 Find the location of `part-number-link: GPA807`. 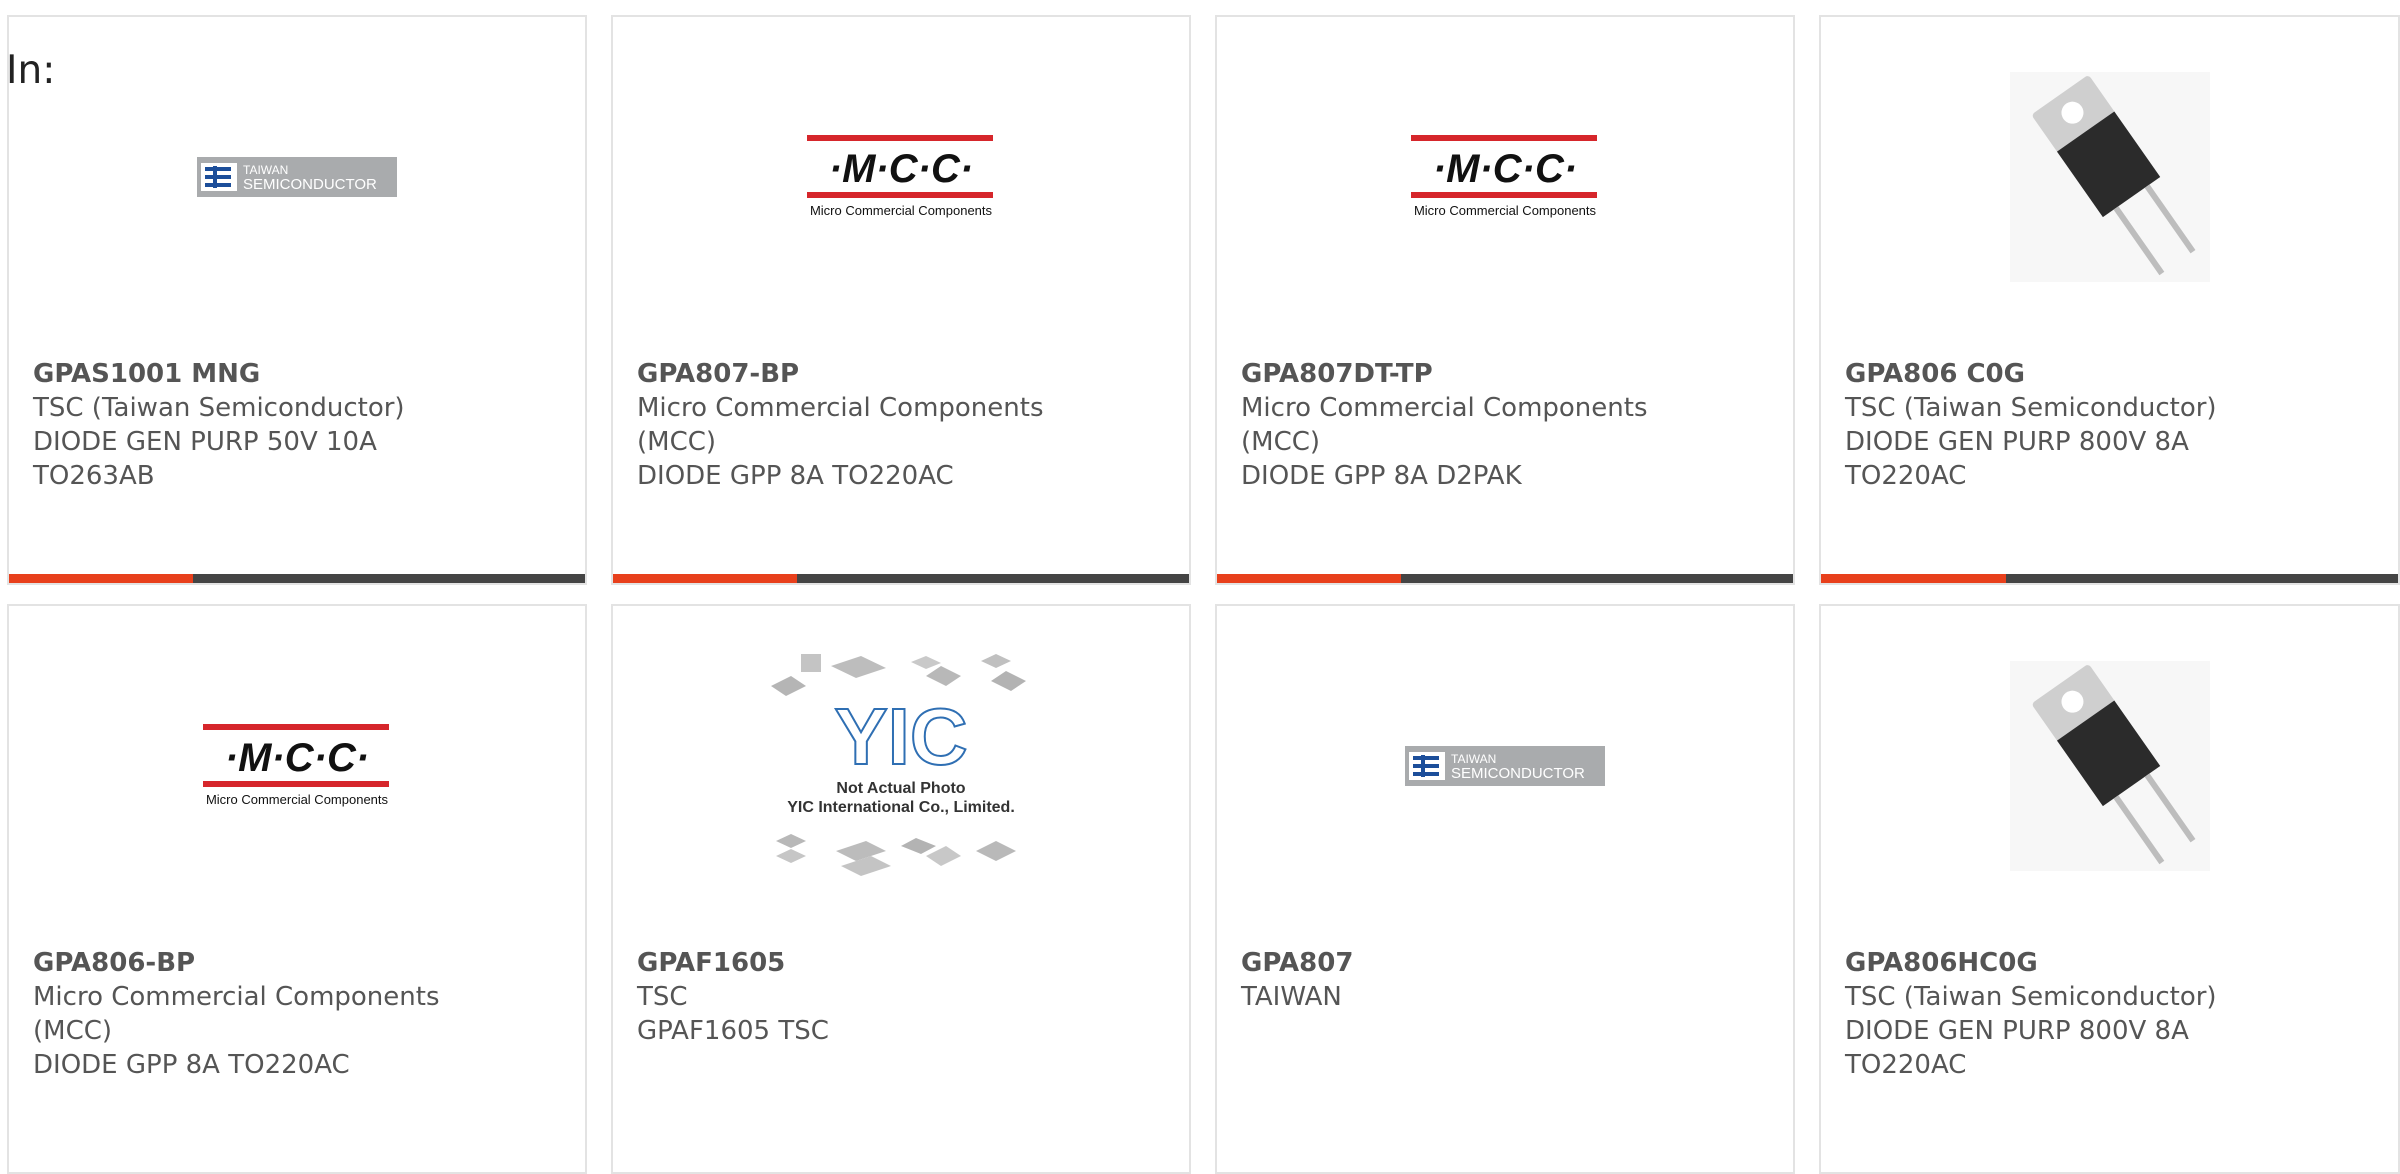

part-number-link: GPA807 is located at coordinates (1507, 963).